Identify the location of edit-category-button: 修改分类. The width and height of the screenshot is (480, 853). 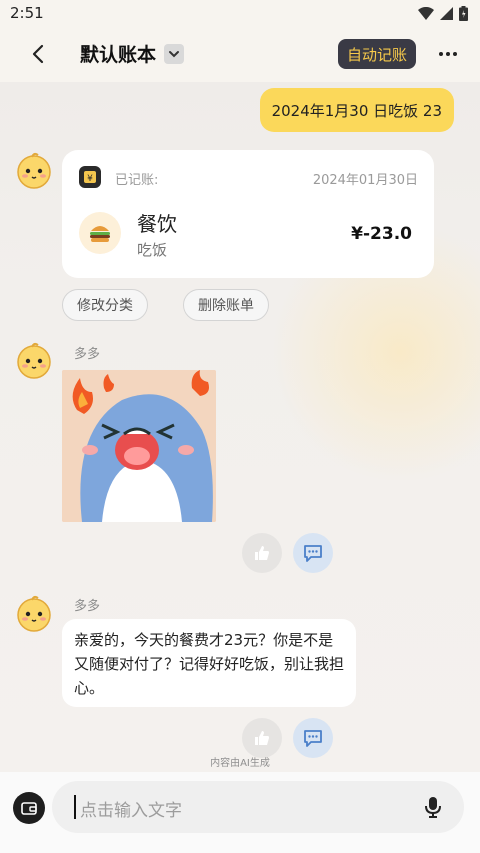
(105, 305).